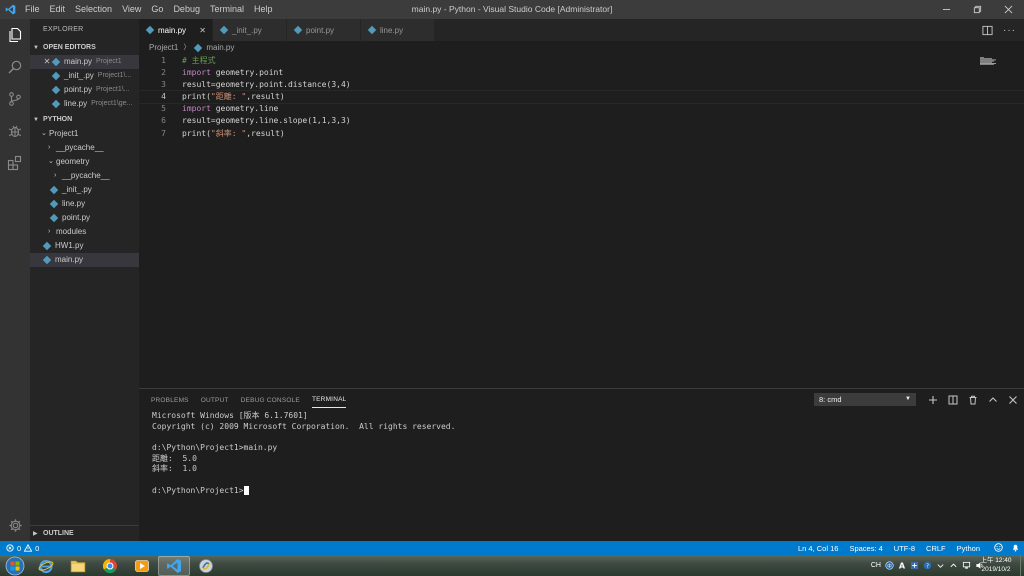 This screenshot has width=1024, height=576. I want to click on error-icon, so click(10, 548).